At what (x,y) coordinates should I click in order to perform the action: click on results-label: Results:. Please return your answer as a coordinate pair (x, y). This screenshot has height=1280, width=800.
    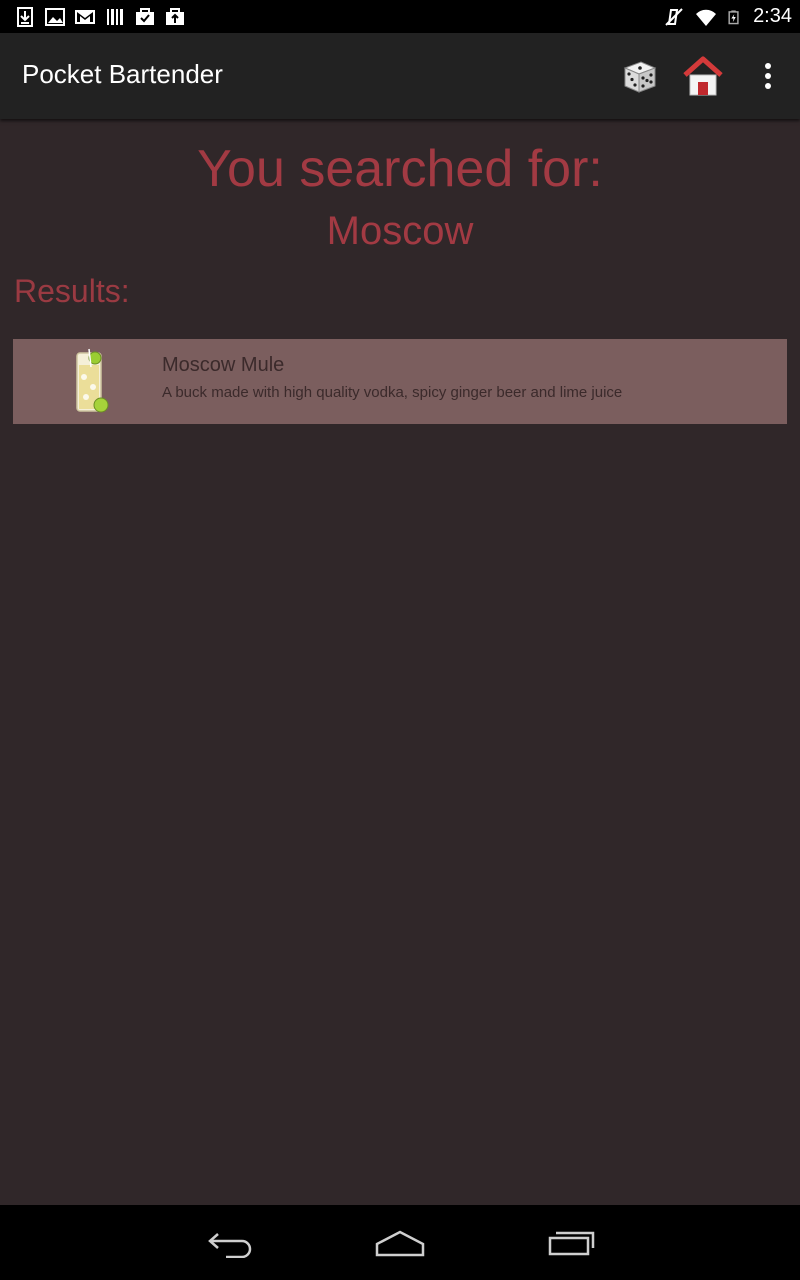
    Looking at the image, I should click on (72, 291).